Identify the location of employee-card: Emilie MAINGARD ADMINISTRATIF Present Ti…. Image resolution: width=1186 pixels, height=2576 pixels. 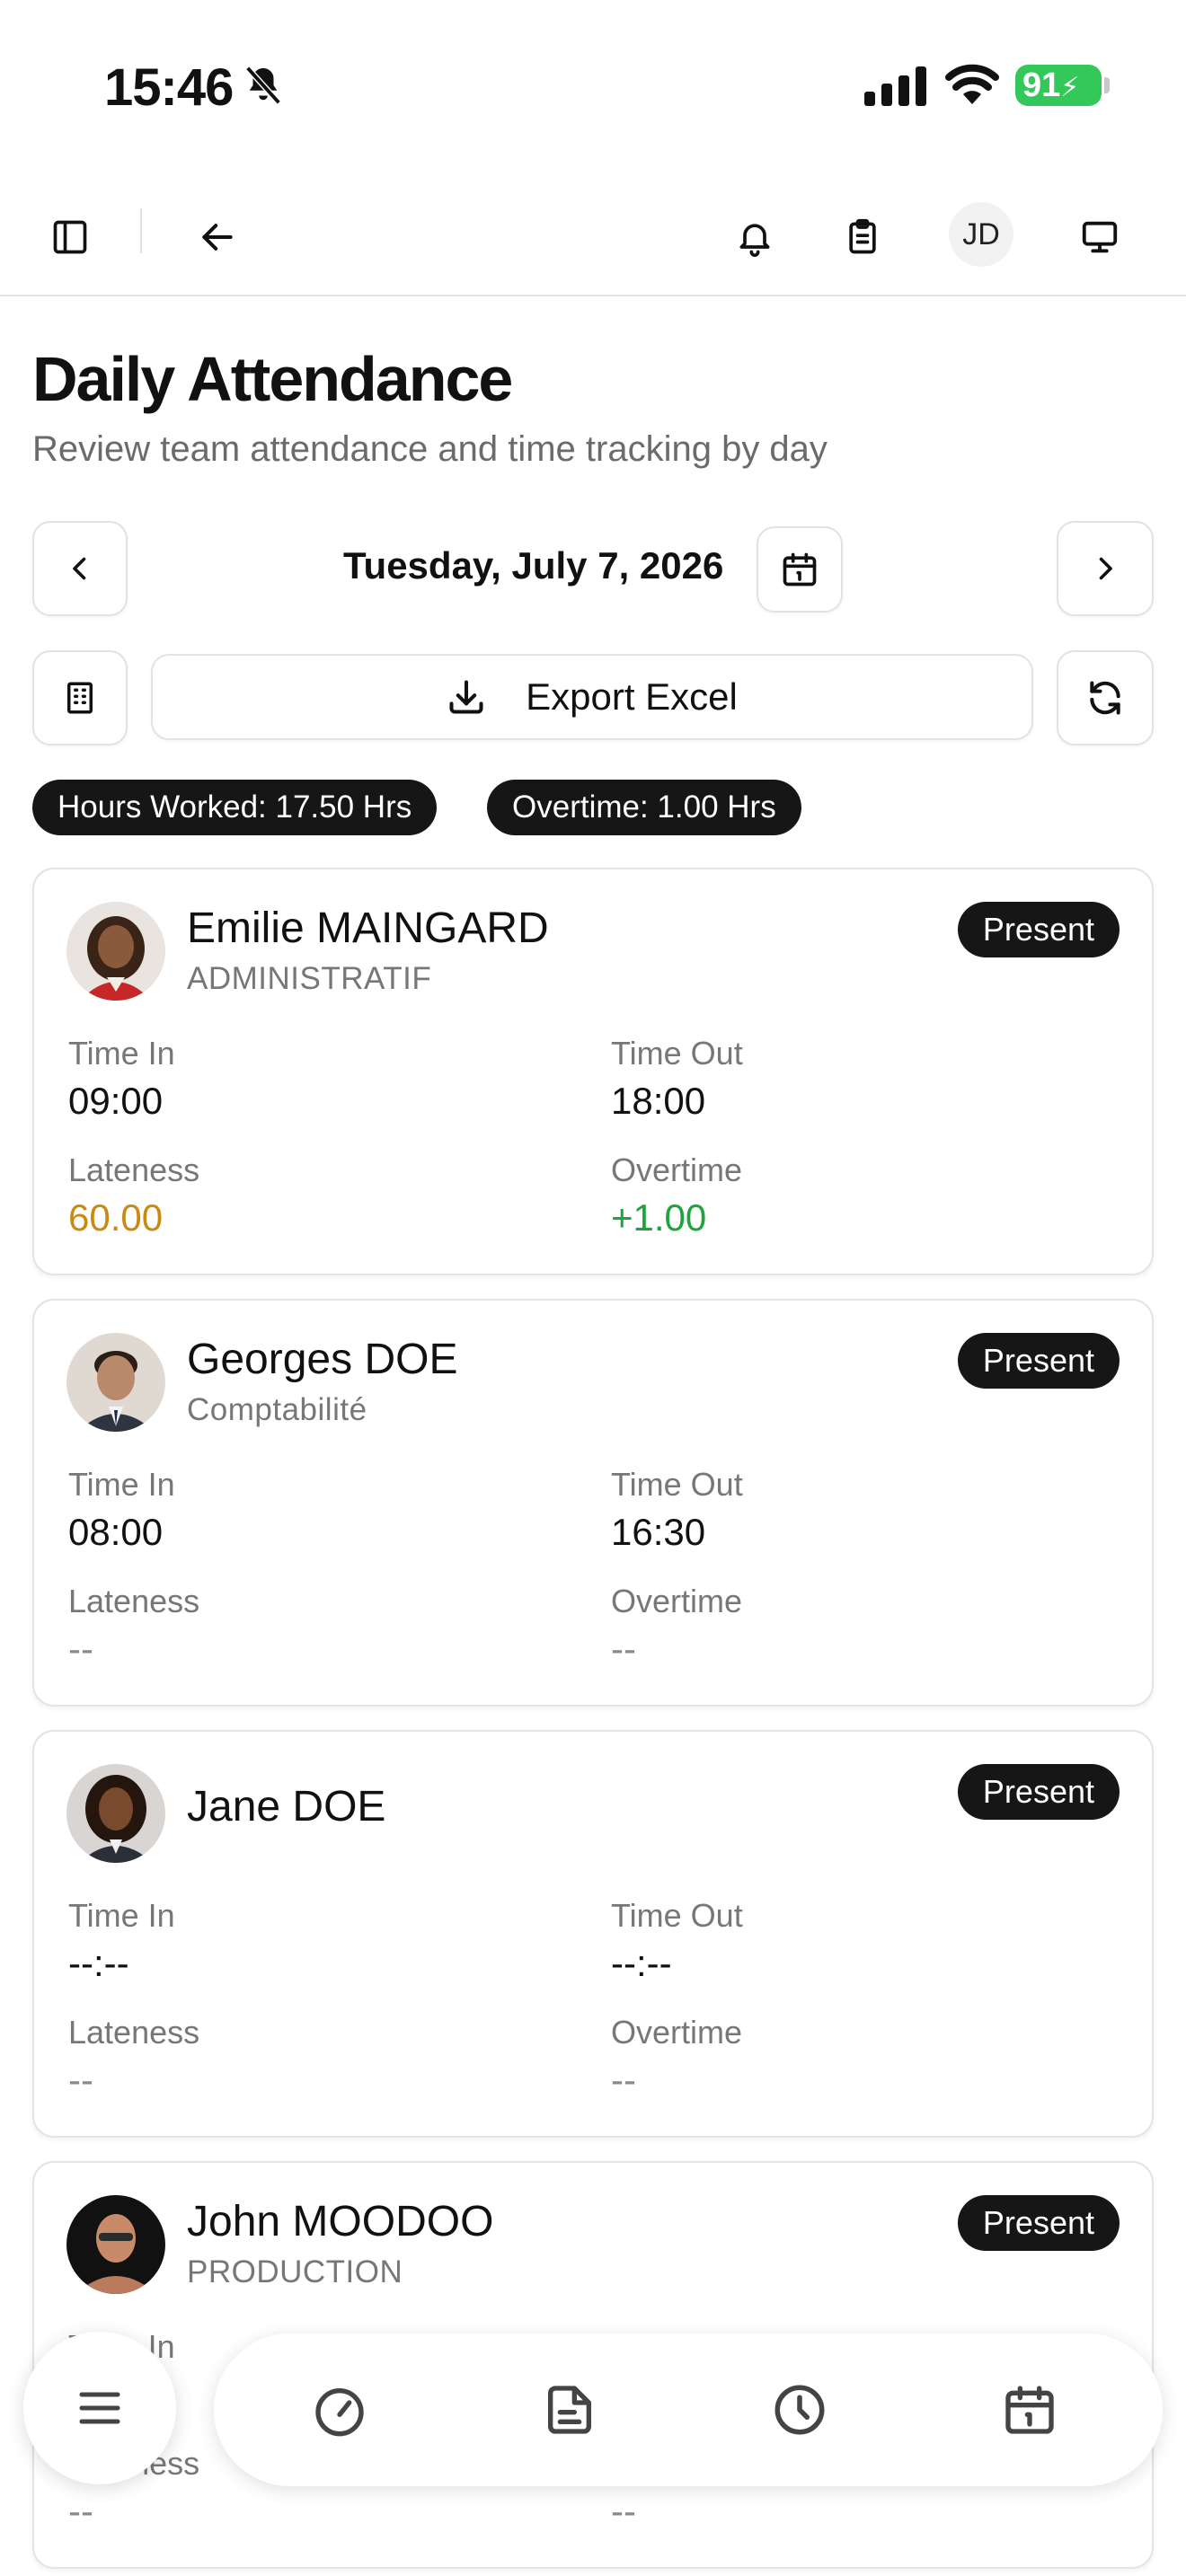
(593, 1071).